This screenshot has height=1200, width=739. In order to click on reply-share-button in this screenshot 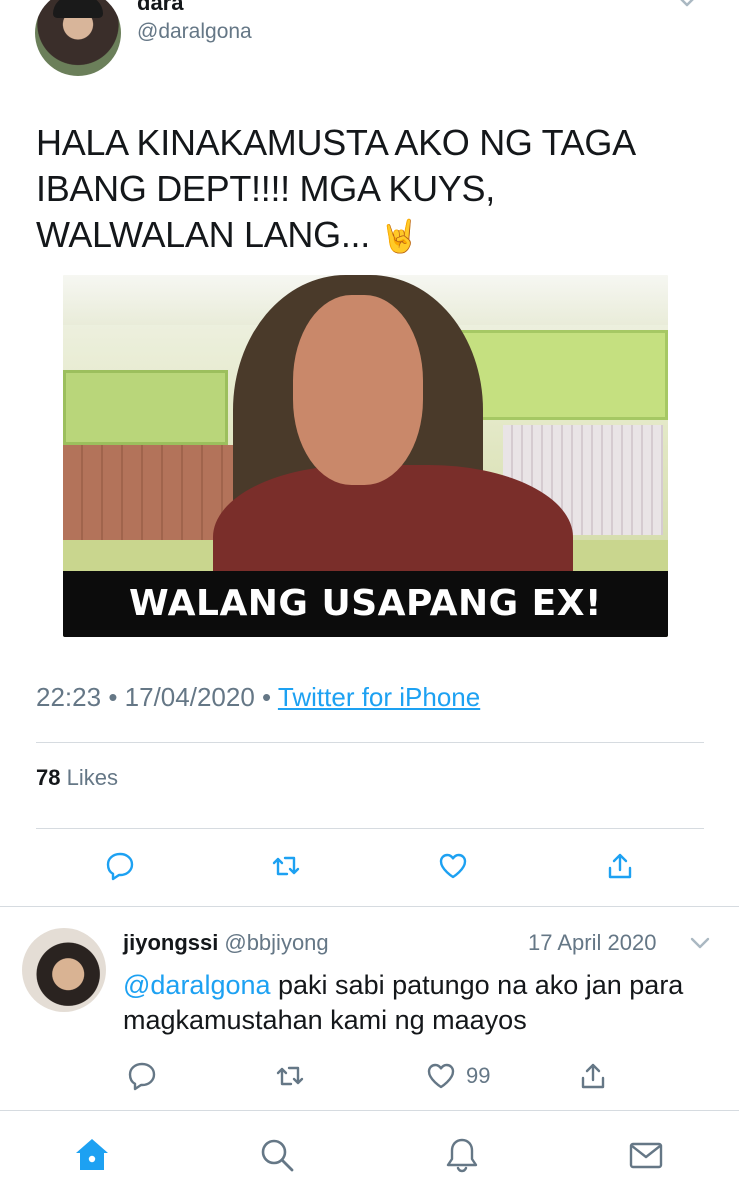, I will do `click(593, 1076)`.